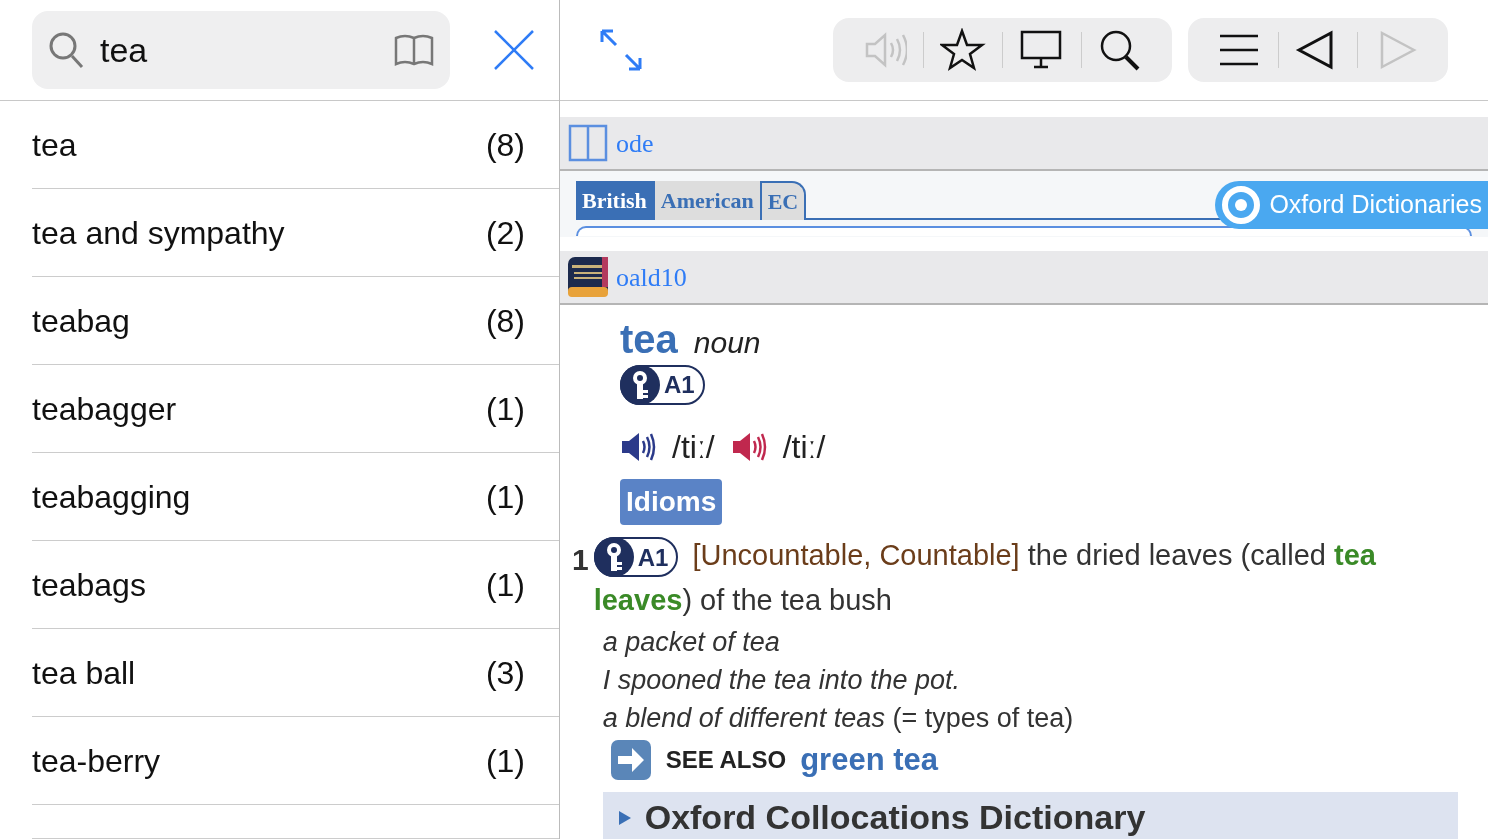 The width and height of the screenshot is (1488, 839). Describe the element at coordinates (111, 496) in the screenshot. I see `result-word: teabagging` at that location.